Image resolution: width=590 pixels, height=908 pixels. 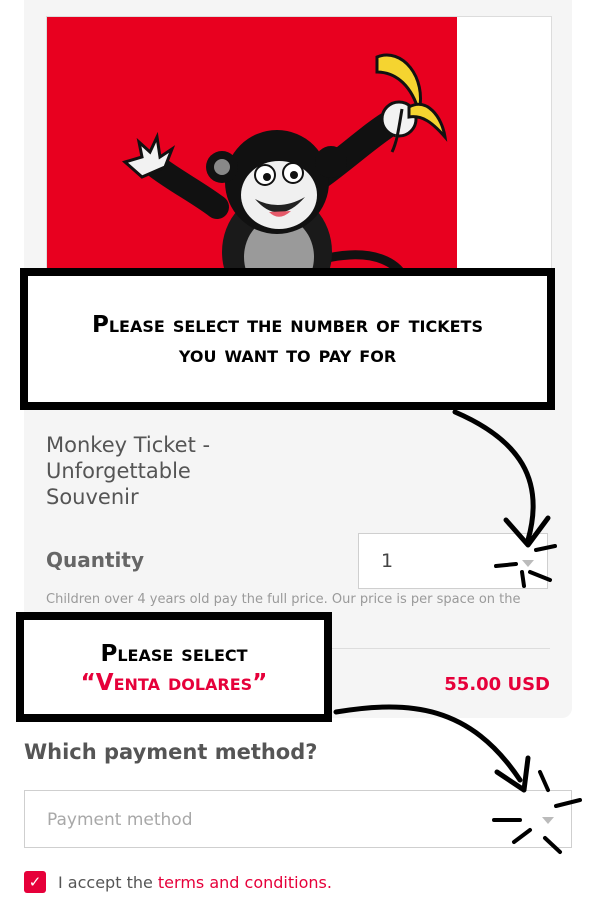 What do you see at coordinates (174, 654) in the screenshot?
I see `callout-payment-line-1: Please select` at bounding box center [174, 654].